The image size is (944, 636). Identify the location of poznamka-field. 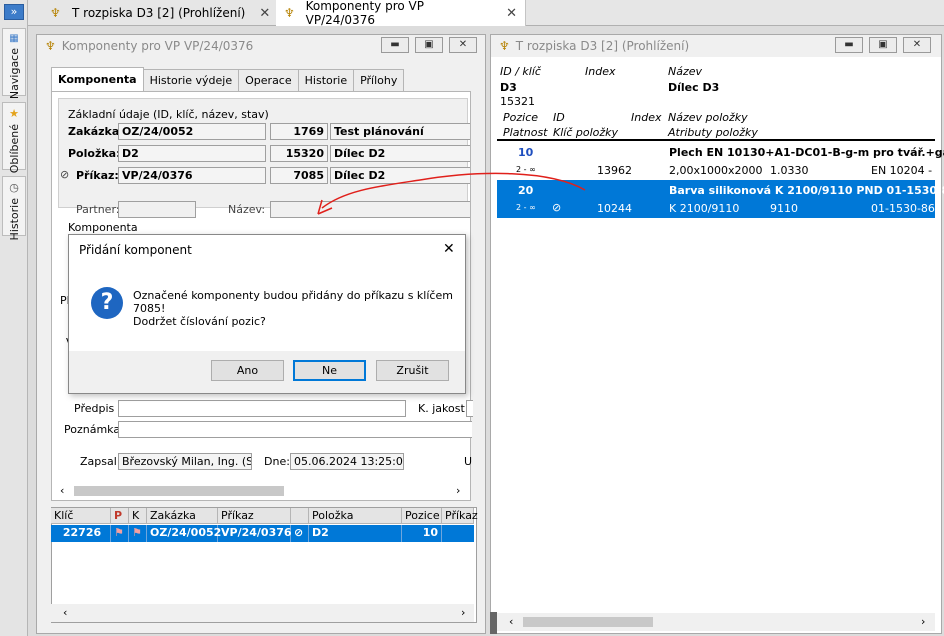
(295, 429).